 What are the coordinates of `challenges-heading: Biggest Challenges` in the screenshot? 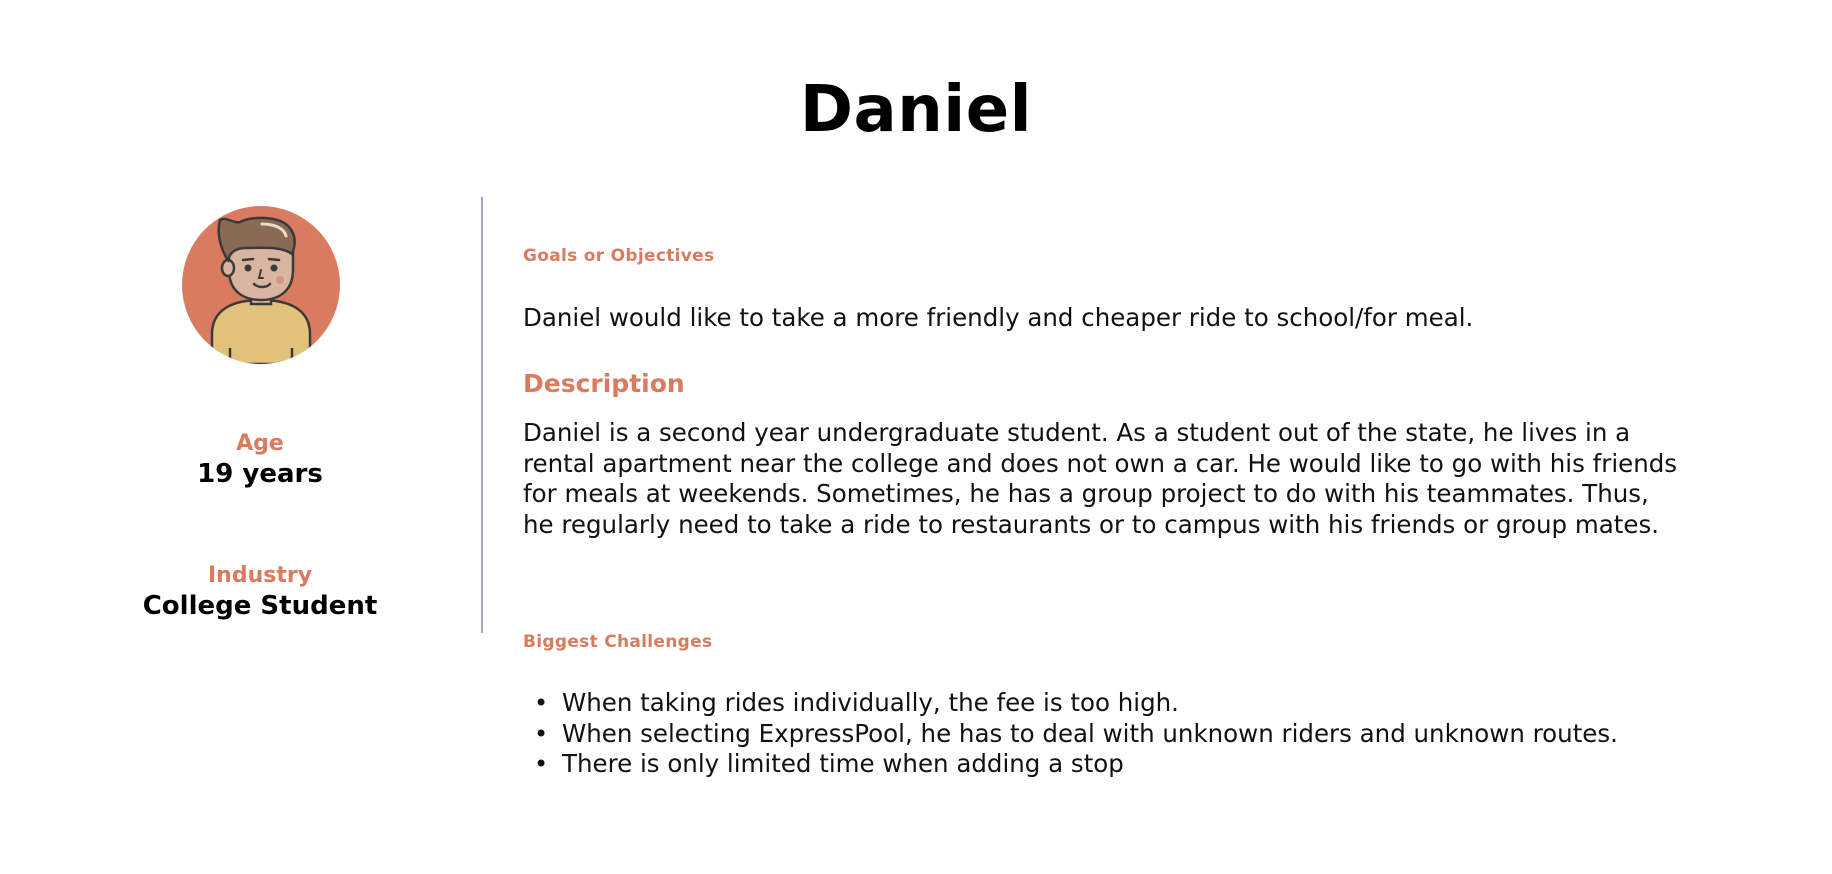 It's located at (618, 642).